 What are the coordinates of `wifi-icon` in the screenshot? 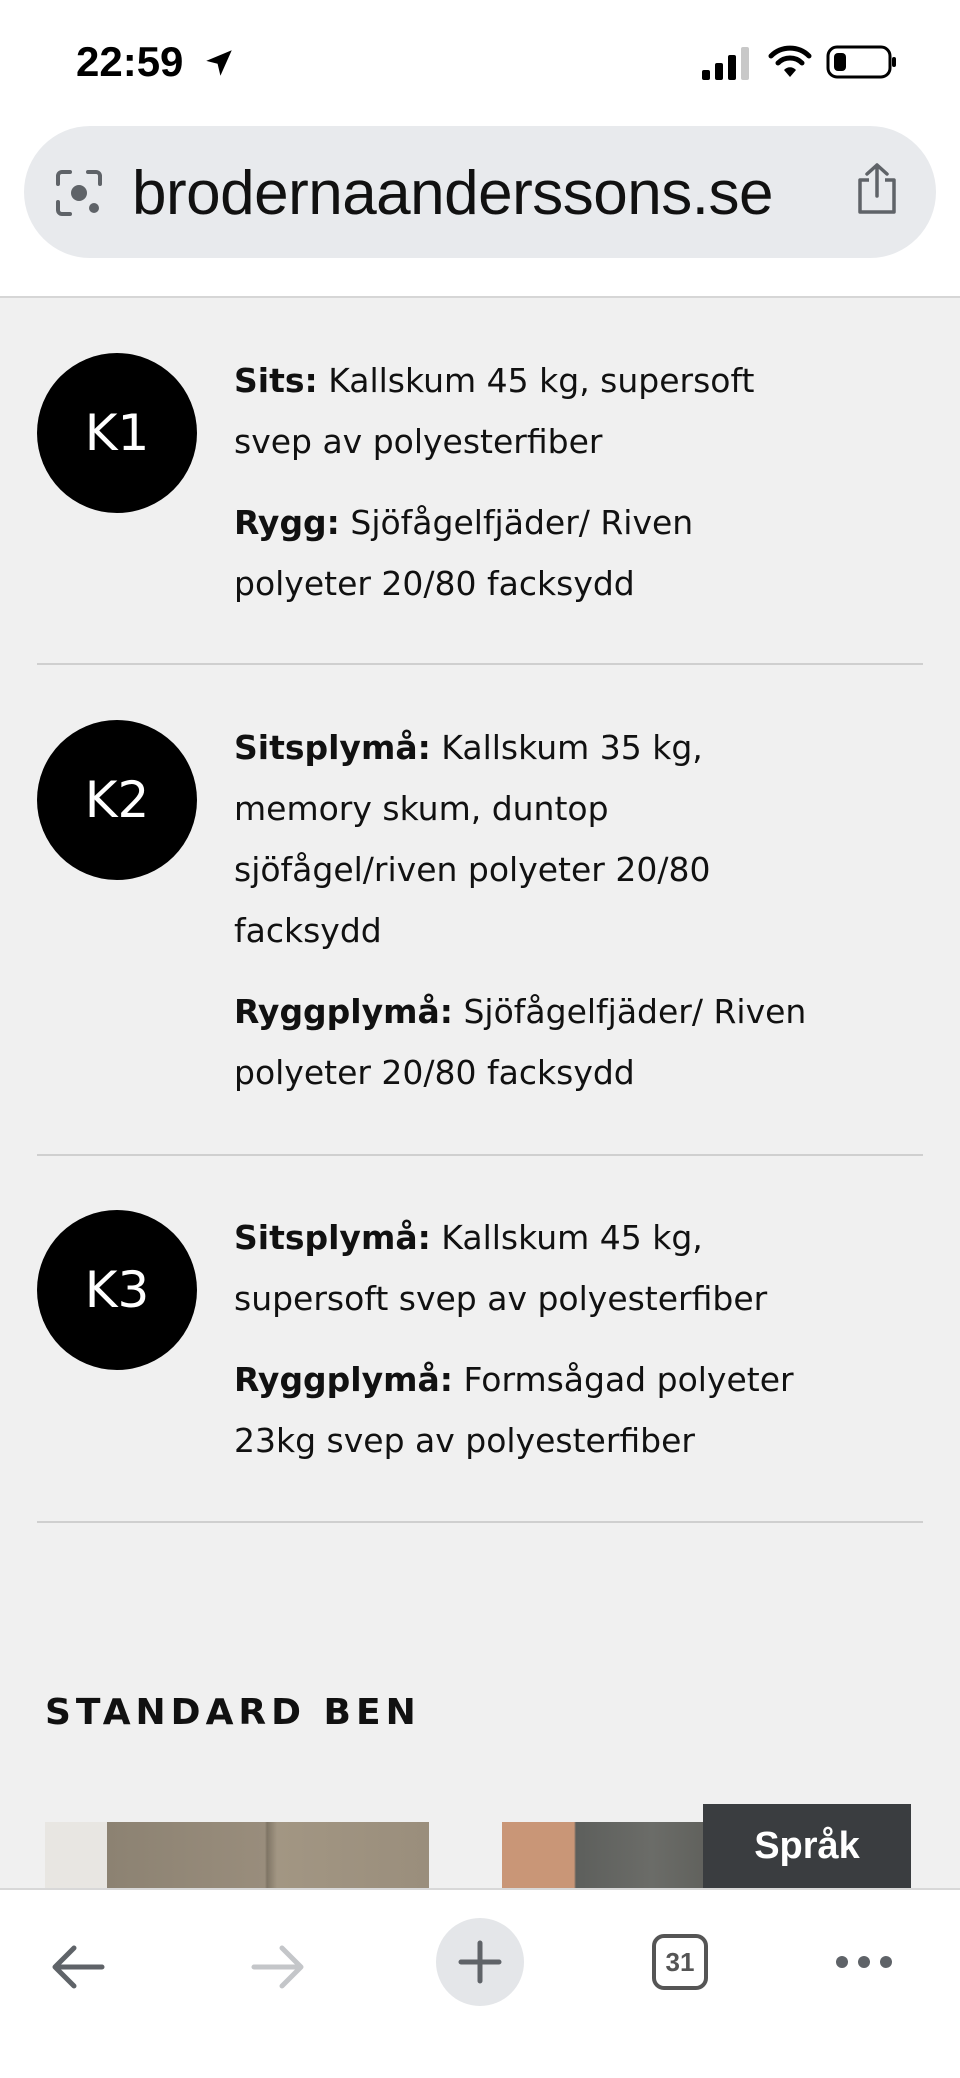 It's located at (790, 61).